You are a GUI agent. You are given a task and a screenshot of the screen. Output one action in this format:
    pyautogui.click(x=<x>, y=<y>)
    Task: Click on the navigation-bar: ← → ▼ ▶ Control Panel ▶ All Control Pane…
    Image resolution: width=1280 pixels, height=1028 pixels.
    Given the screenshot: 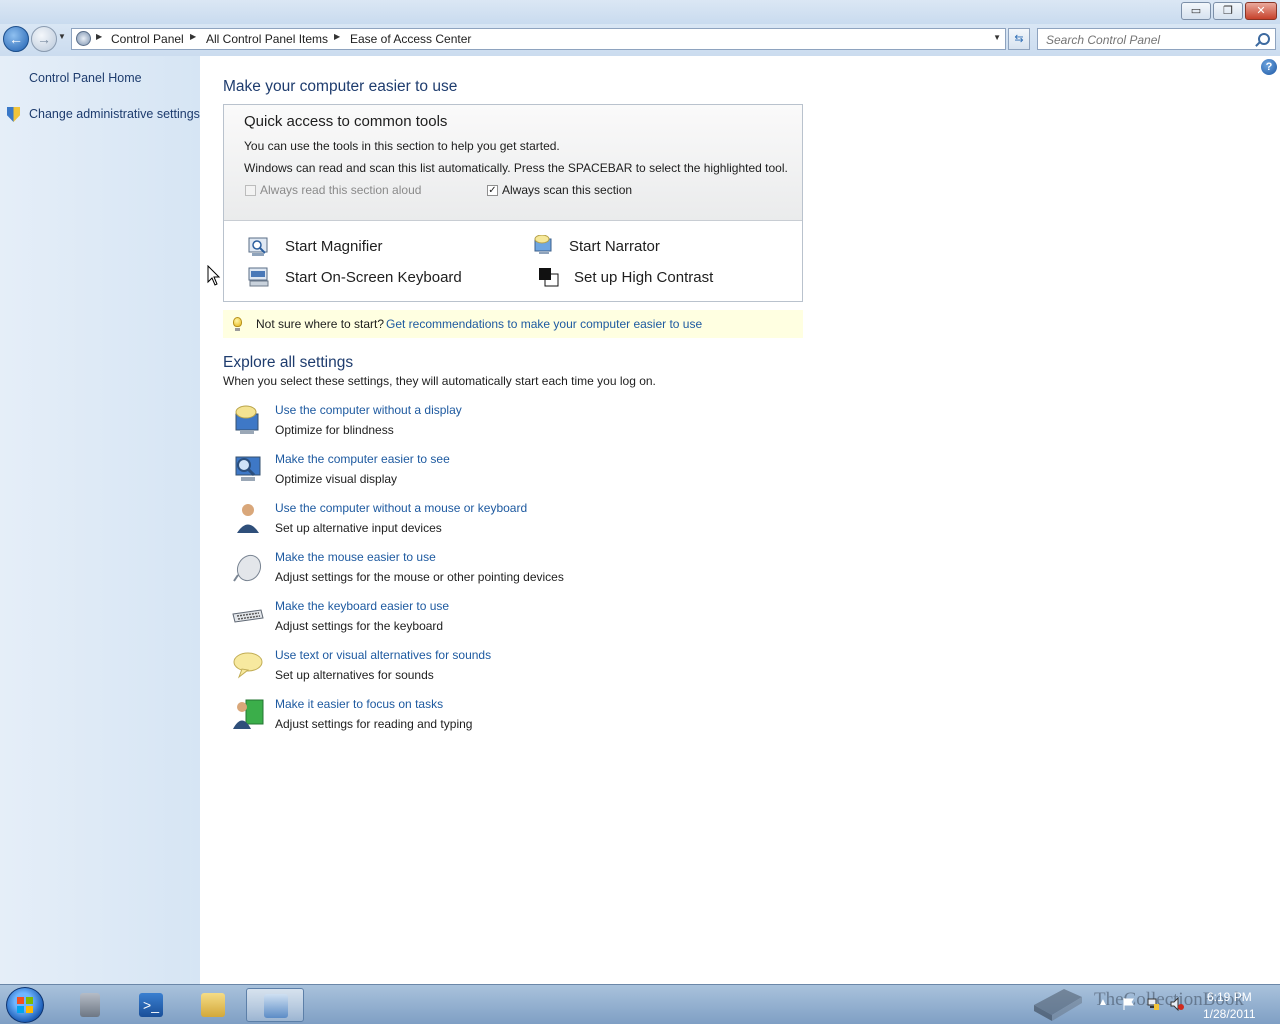 What is the action you would take?
    pyautogui.click(x=640, y=40)
    